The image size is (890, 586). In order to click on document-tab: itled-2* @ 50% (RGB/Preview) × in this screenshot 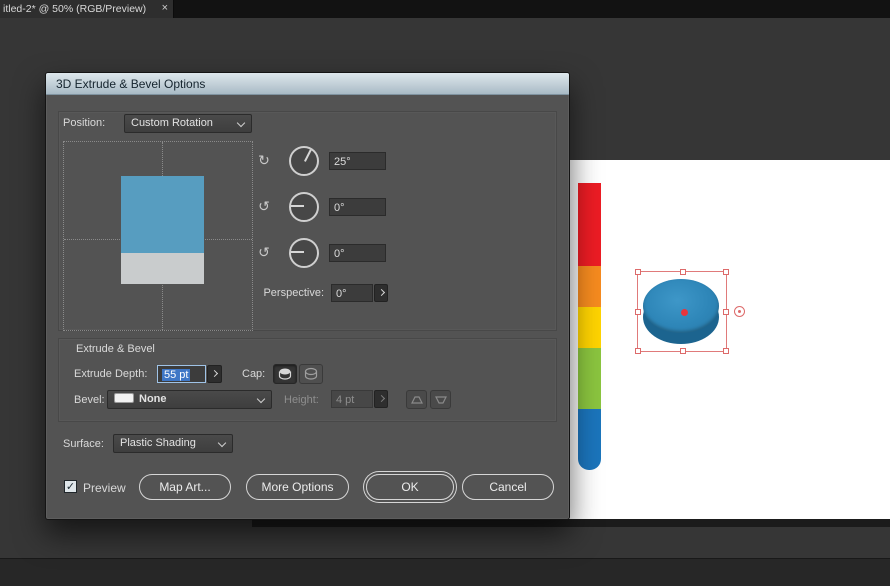, I will do `click(87, 9)`.